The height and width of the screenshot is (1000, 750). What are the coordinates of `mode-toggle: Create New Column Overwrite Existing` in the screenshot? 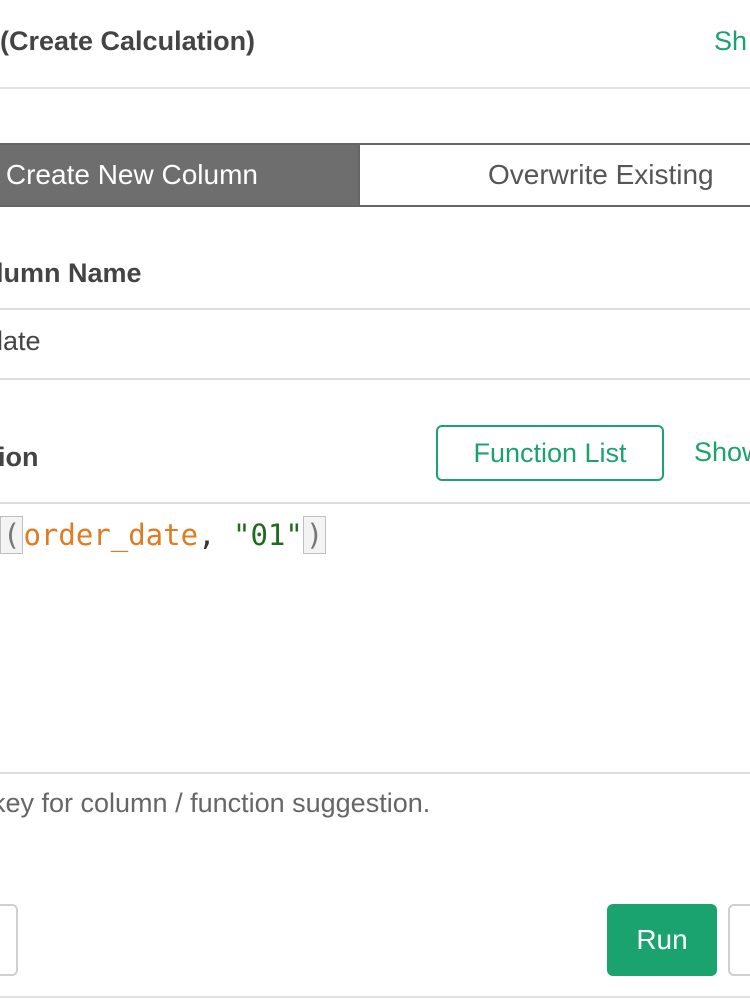 It's located at (375, 175).